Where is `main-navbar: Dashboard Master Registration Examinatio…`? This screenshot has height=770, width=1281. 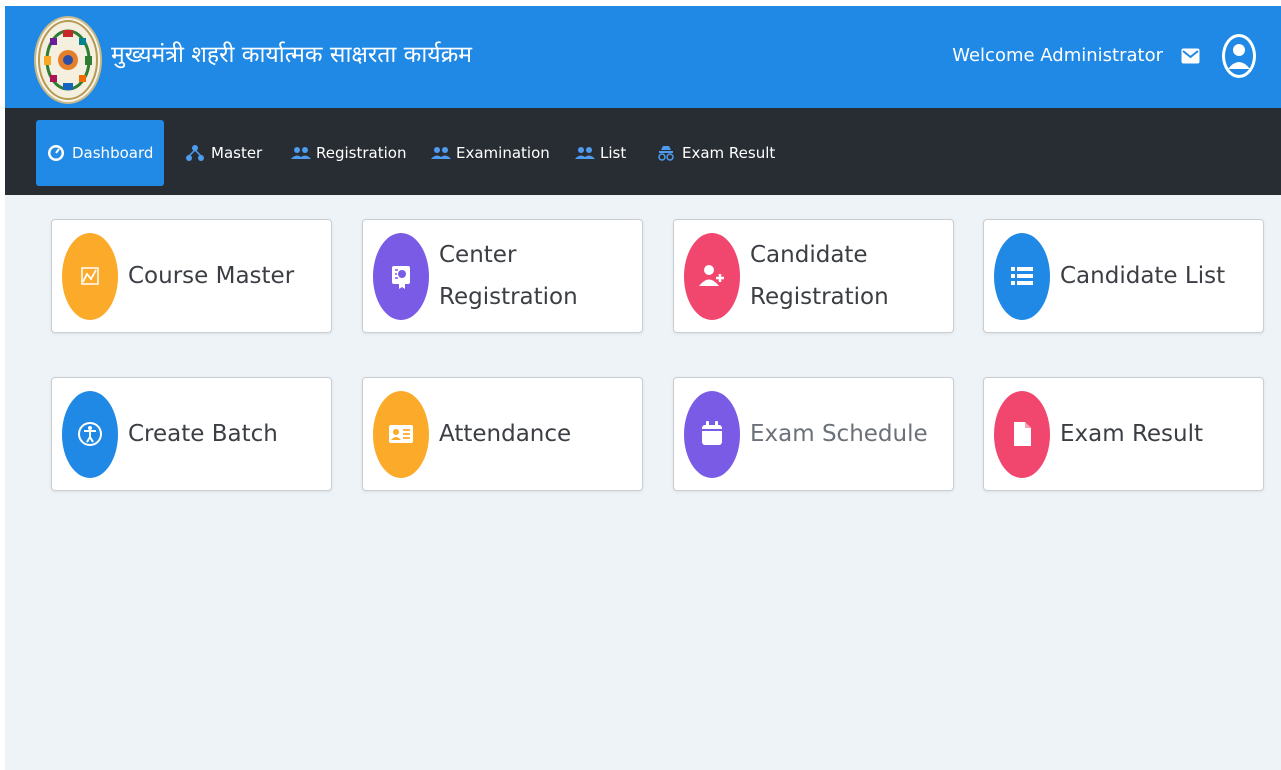 main-navbar: Dashboard Master Registration Examinatio… is located at coordinates (643, 151).